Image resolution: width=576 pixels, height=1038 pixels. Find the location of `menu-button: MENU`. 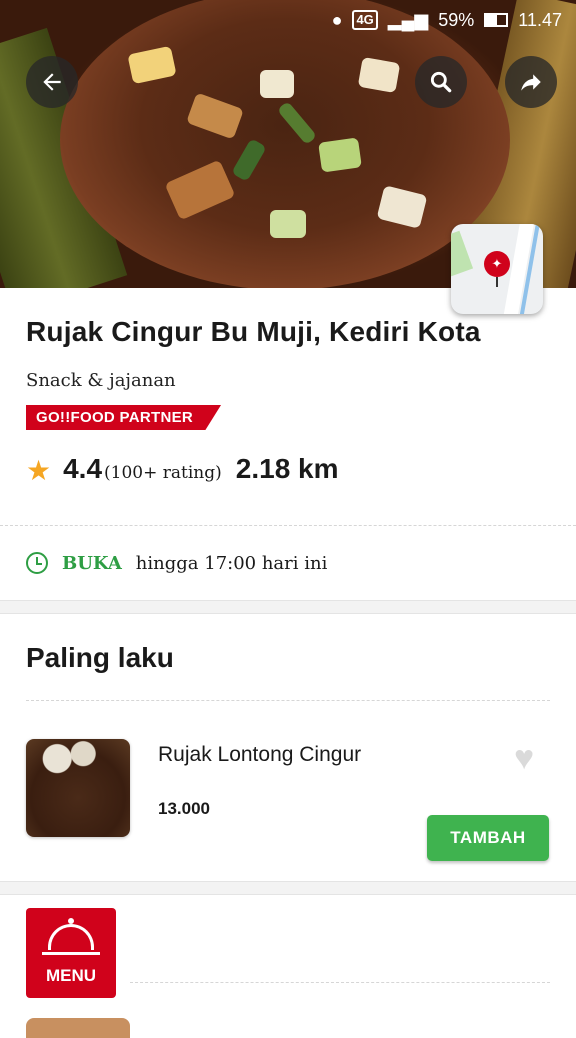

menu-button: MENU is located at coordinates (71, 953).